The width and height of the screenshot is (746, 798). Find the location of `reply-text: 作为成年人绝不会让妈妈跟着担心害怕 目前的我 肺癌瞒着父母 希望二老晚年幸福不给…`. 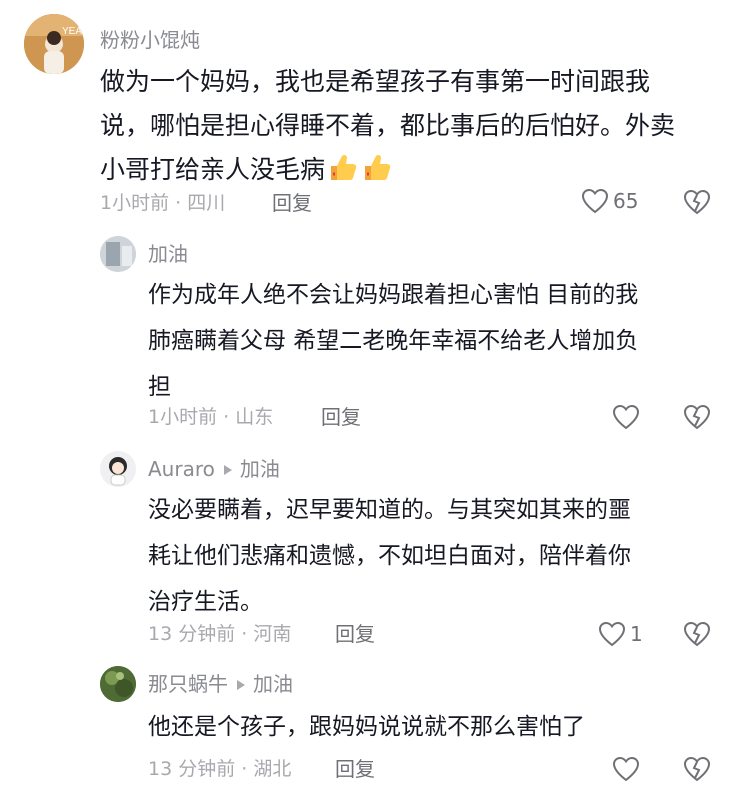

reply-text: 作为成年人绝不会让妈妈跟着担心害怕 目前的我 肺癌瞒着父母 希望二老晚年幸福不给… is located at coordinates (393, 341).